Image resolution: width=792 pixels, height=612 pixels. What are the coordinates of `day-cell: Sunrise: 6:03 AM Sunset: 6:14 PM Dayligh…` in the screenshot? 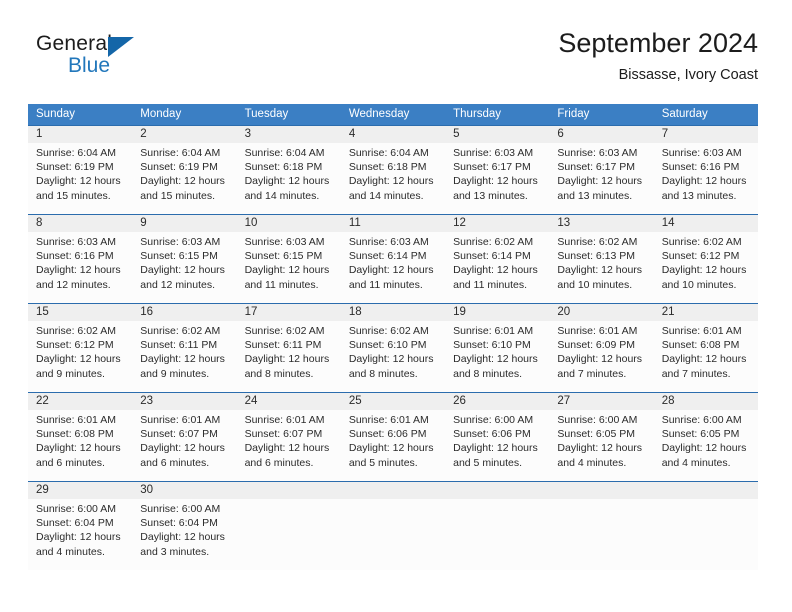 It's located at (393, 267).